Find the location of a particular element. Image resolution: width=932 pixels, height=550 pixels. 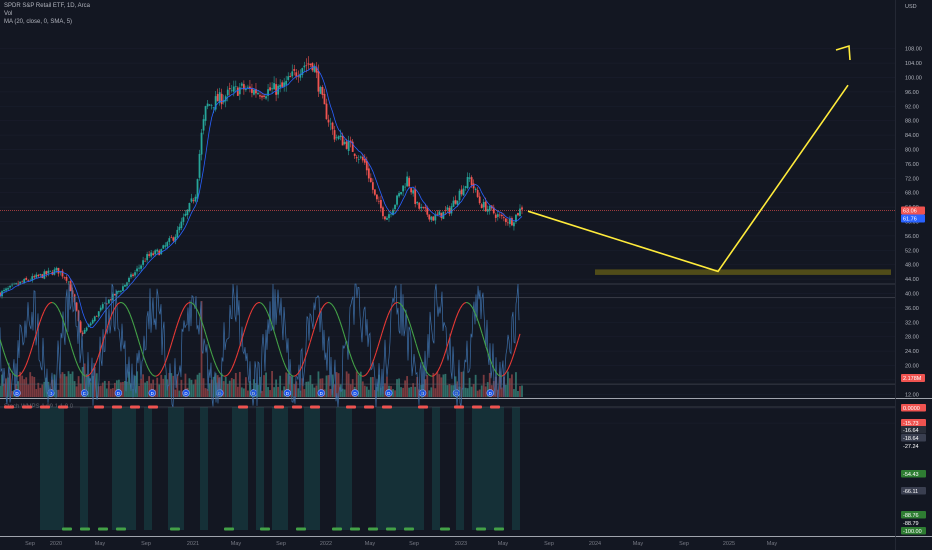

target-support-zone is located at coordinates (743, 272).